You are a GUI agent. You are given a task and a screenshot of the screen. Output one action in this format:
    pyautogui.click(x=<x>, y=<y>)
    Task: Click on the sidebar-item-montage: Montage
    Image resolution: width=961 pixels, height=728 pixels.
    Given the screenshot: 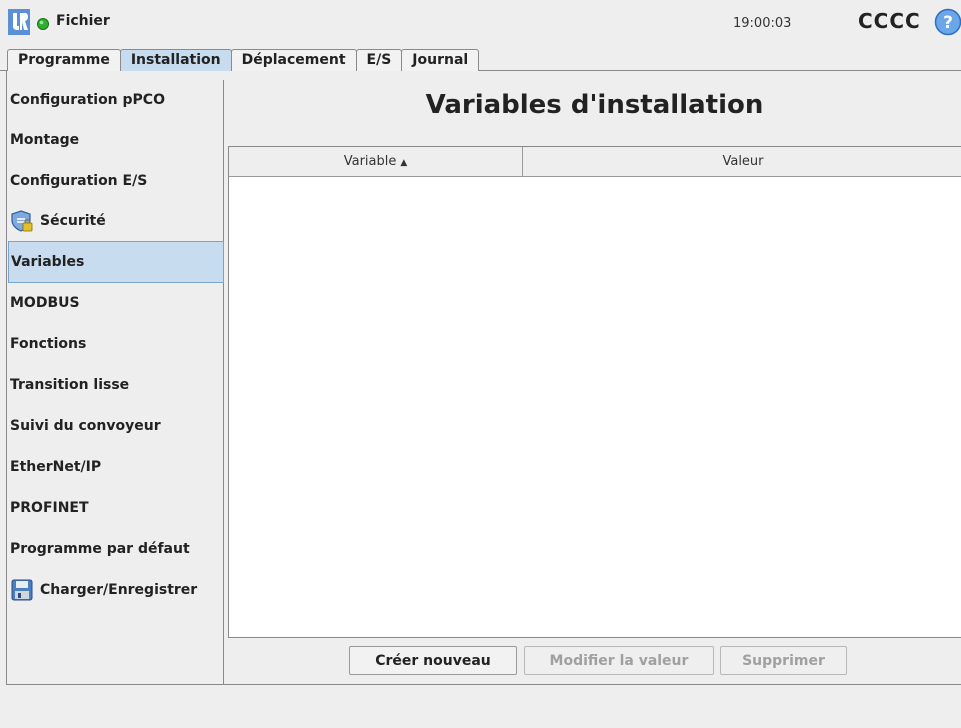 What is the action you would take?
    pyautogui.click(x=116, y=140)
    